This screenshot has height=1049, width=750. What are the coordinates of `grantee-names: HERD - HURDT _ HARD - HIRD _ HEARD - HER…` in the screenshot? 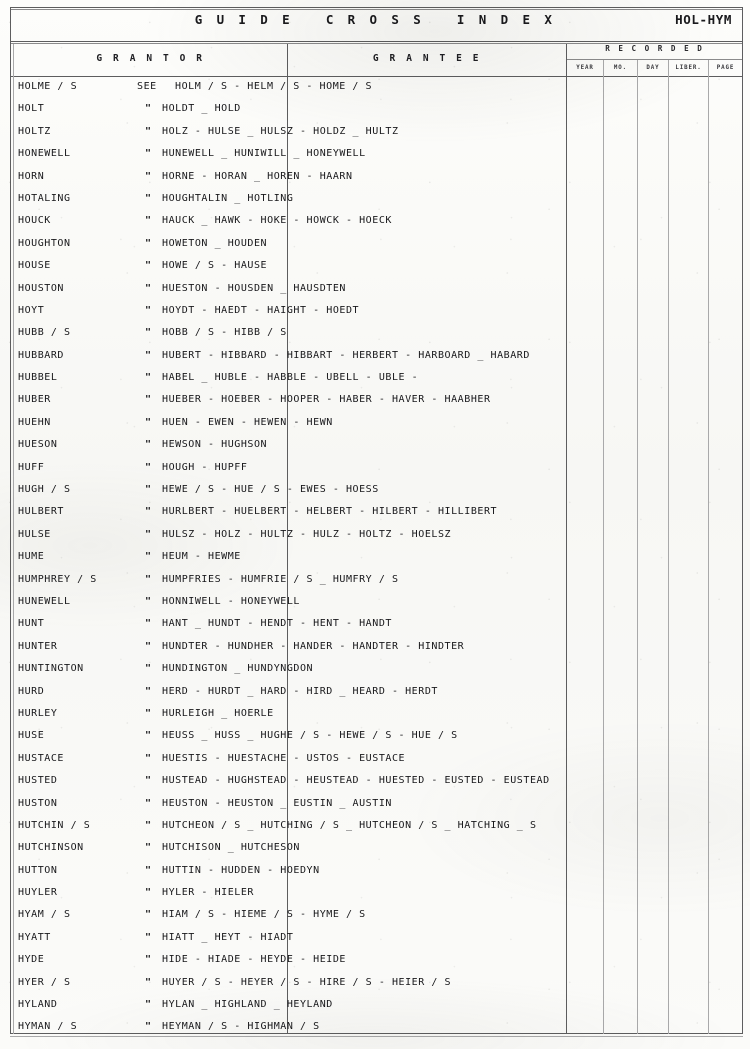 It's located at (300, 691).